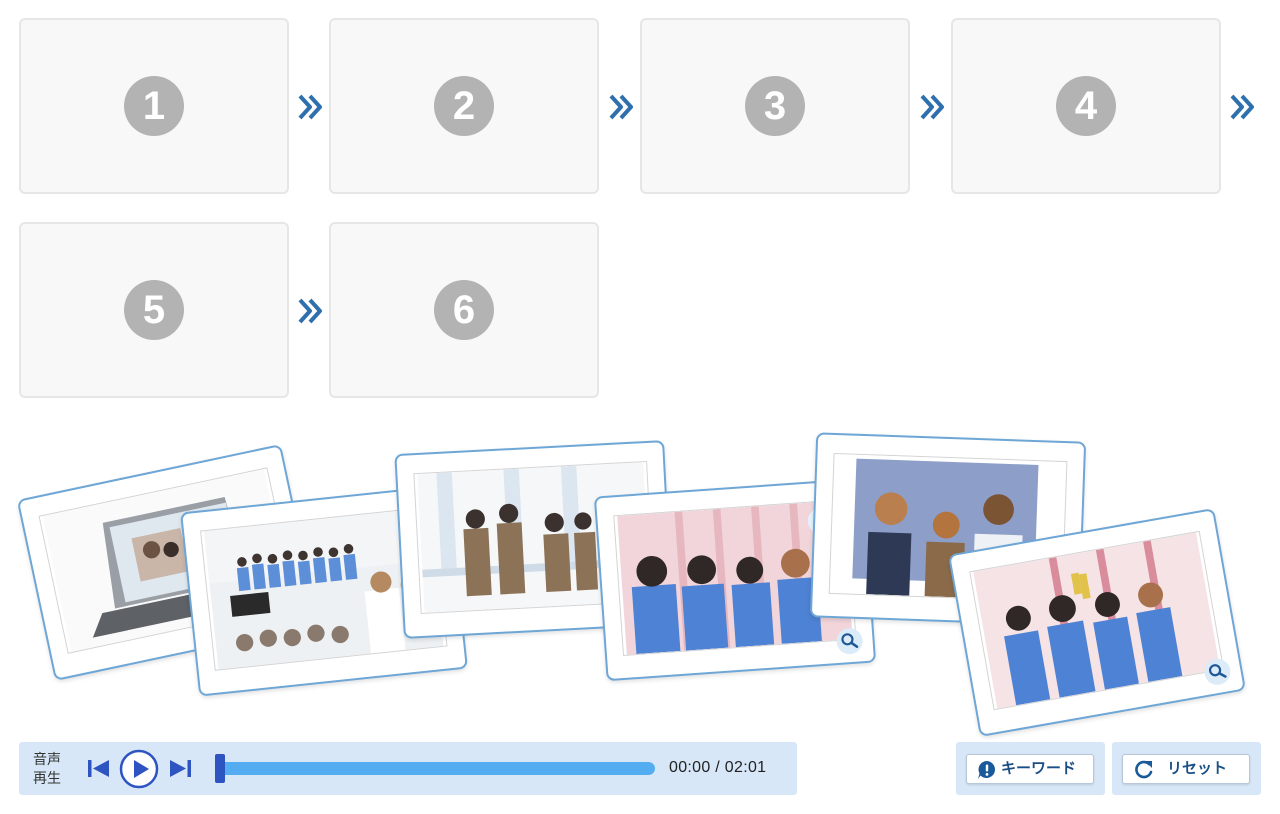  Describe the element at coordinates (436, 768) in the screenshot. I see `progress-track` at that location.